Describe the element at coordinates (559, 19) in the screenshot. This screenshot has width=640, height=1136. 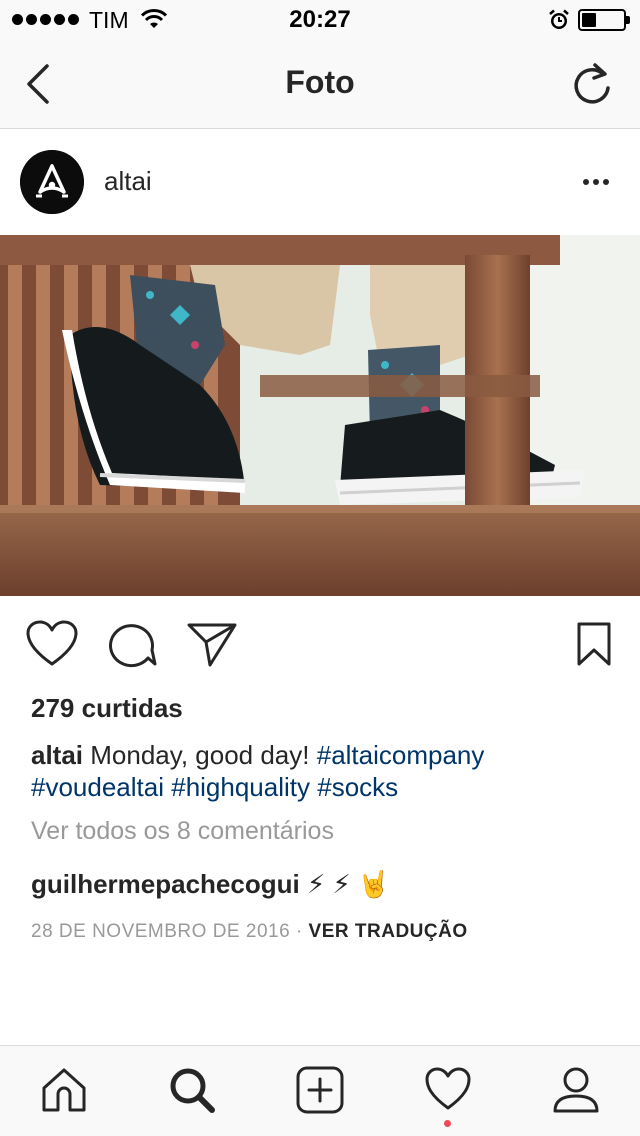
I see `alarm-icon` at that location.